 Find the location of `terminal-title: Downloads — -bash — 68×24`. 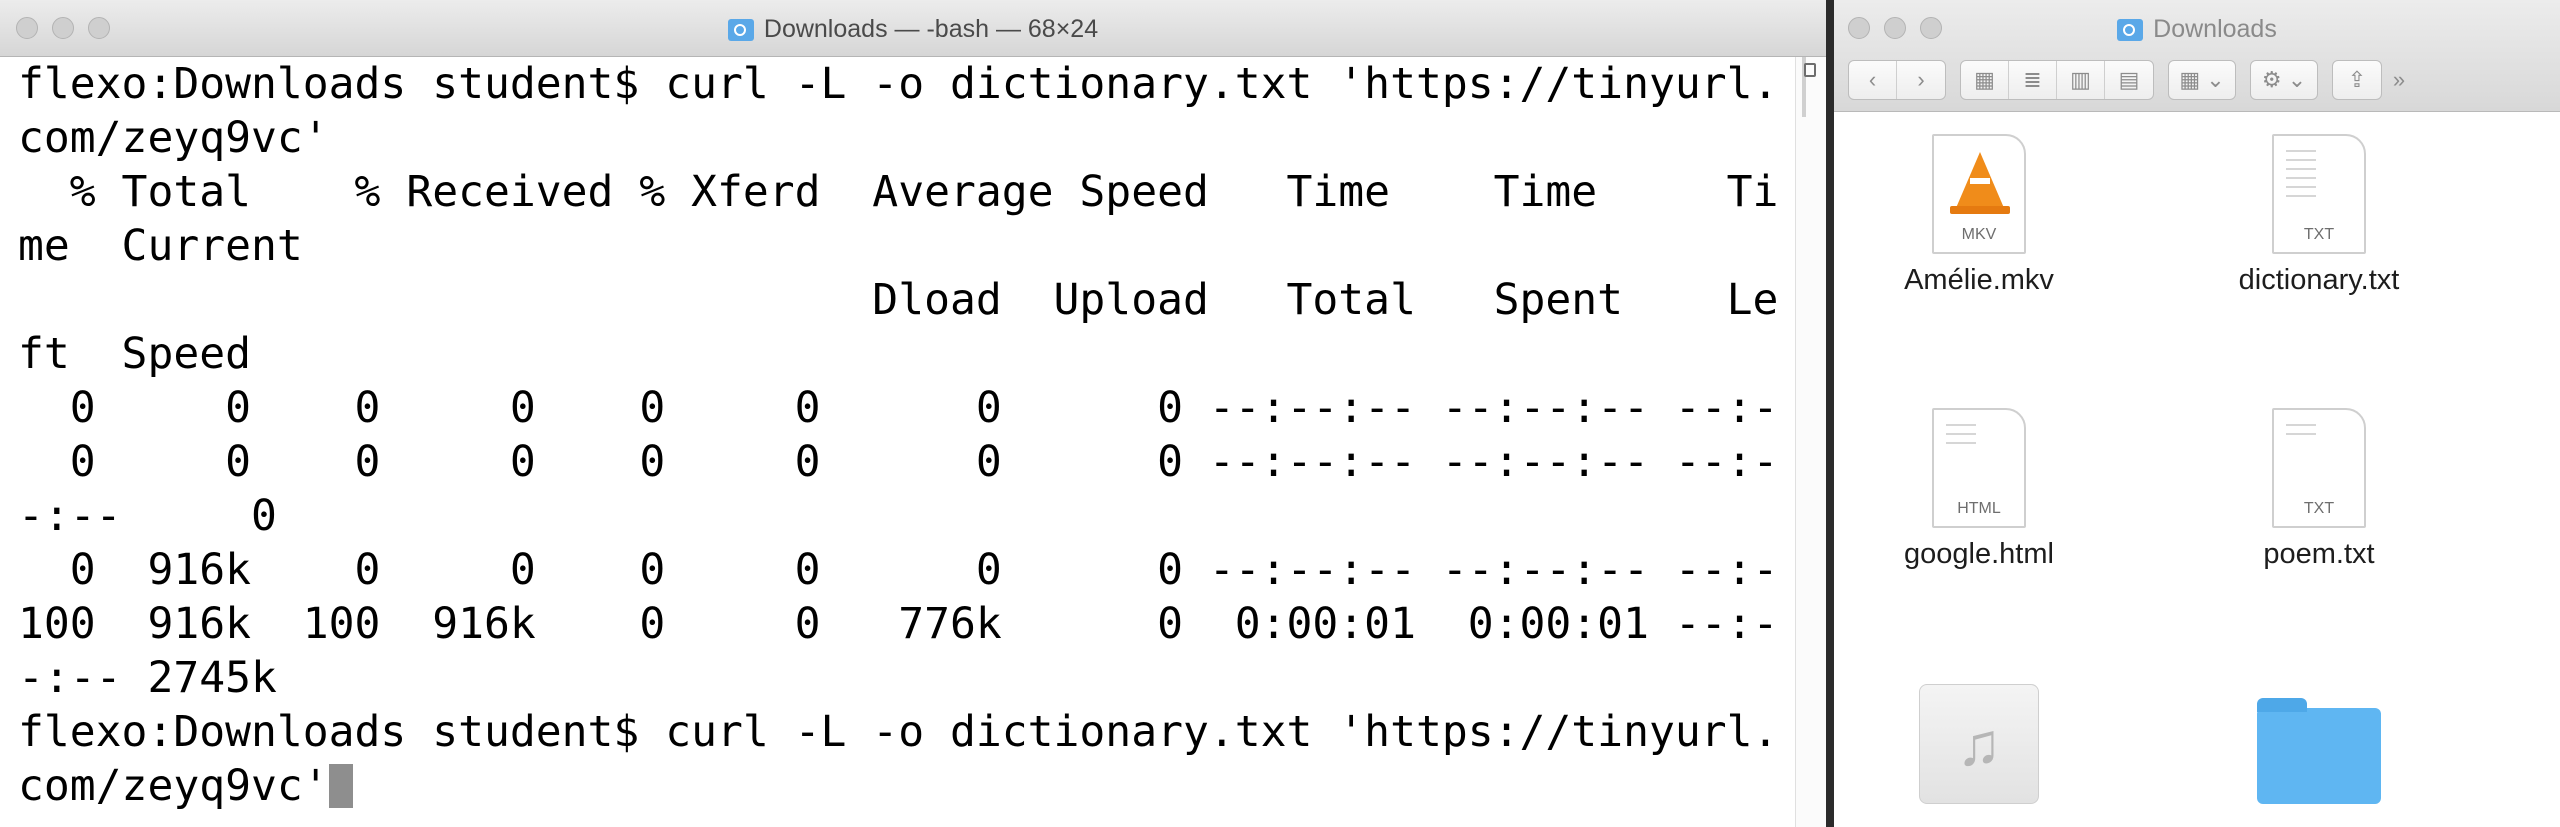

terminal-title: Downloads — -bash — 68×24 is located at coordinates (913, 29).